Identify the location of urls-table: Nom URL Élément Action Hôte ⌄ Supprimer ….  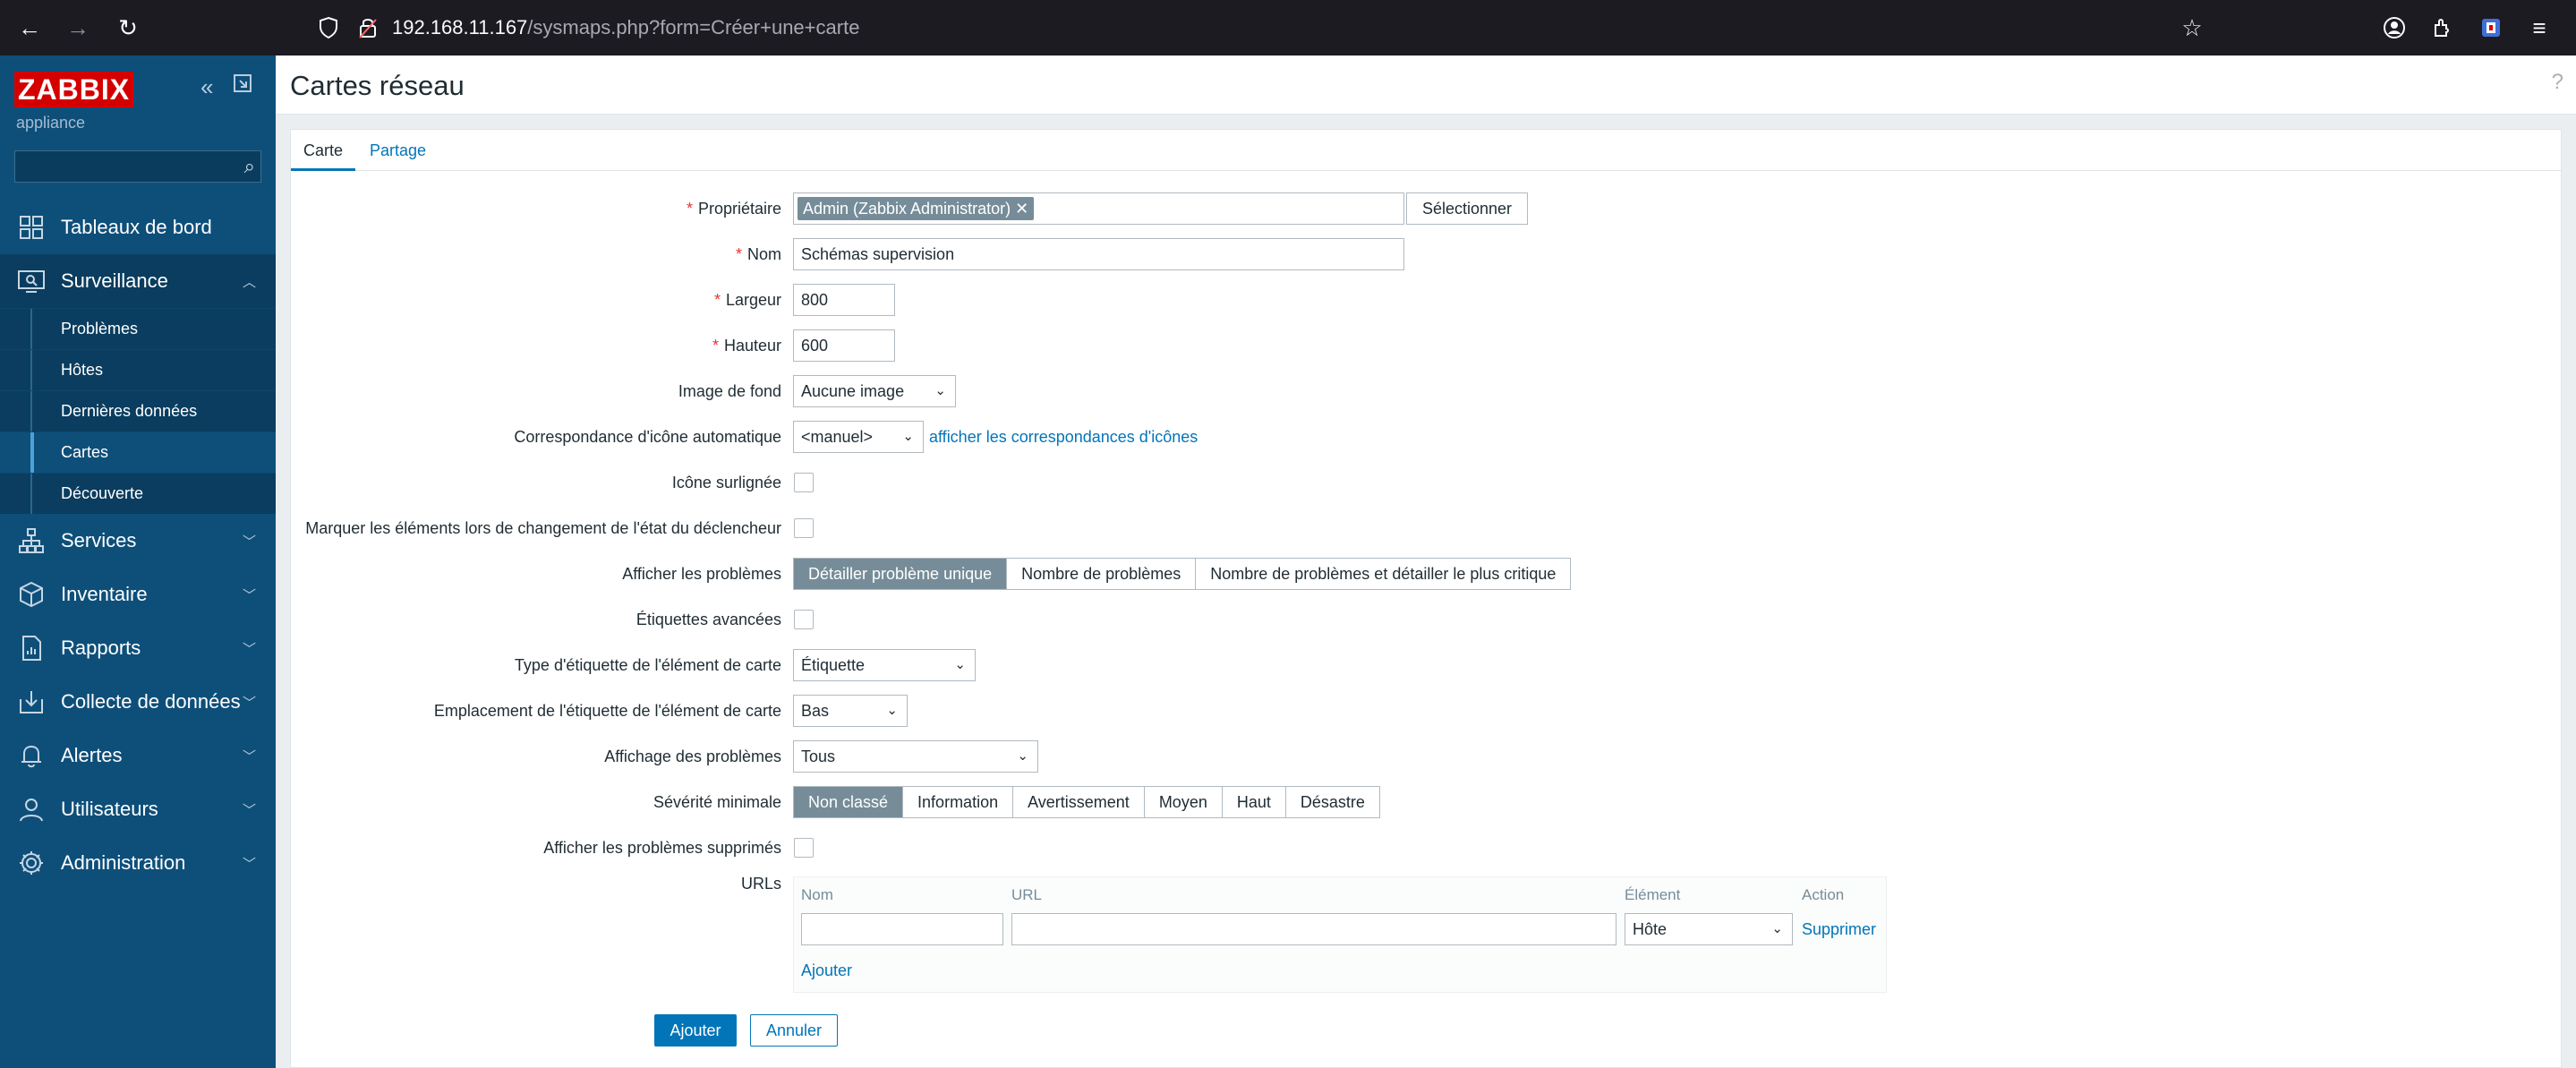
(1340, 934).